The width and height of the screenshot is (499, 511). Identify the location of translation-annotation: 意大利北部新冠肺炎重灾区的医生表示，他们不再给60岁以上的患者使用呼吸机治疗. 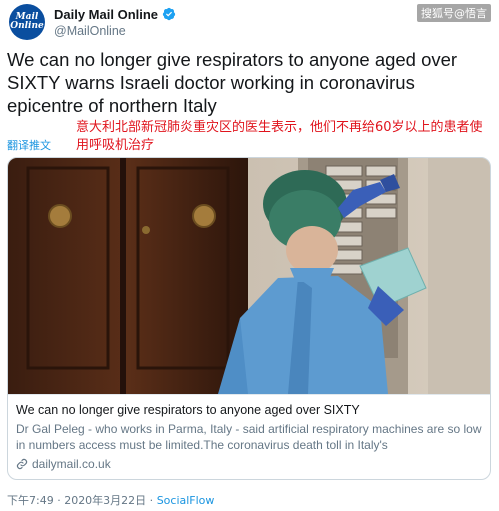
(279, 136).